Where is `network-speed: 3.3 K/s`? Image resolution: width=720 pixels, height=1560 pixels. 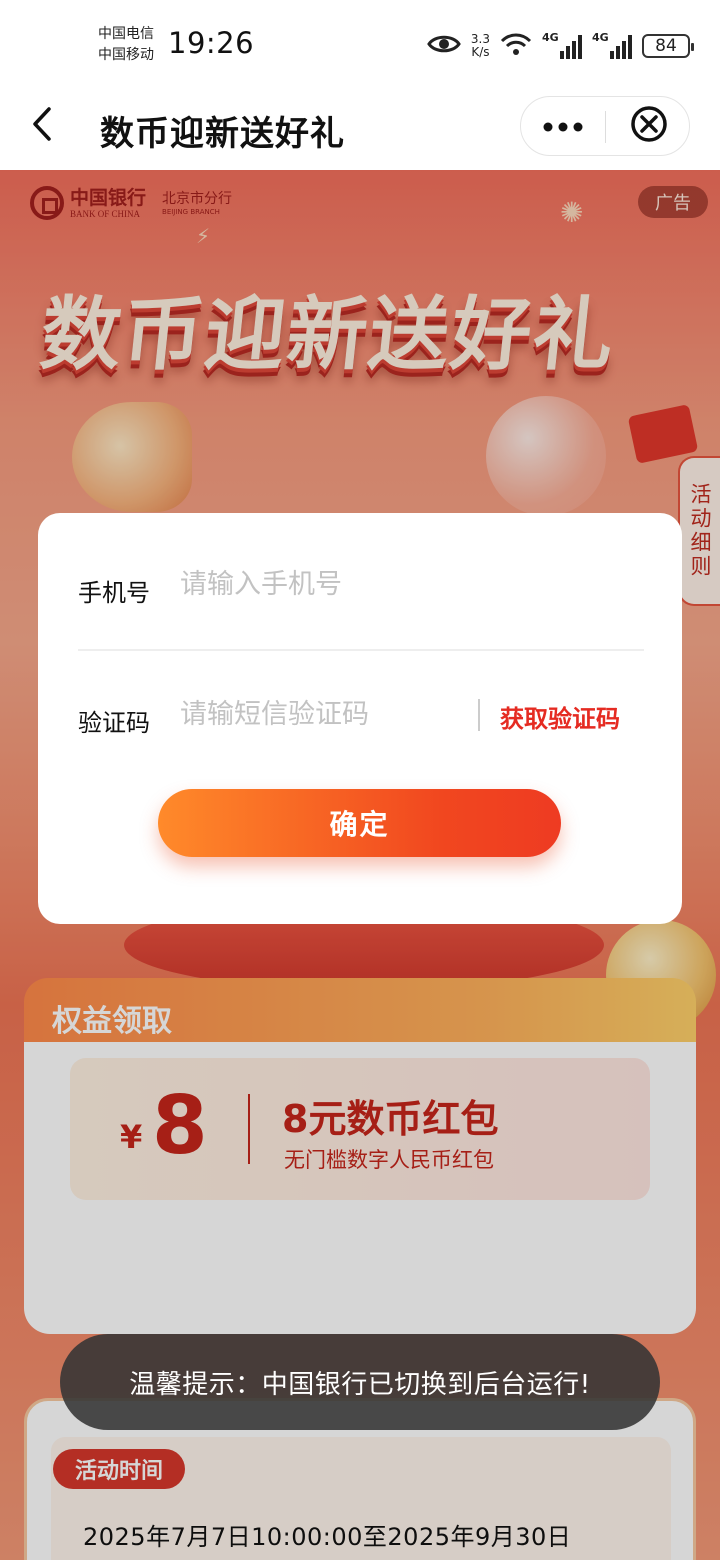 network-speed: 3.3 K/s is located at coordinates (480, 46).